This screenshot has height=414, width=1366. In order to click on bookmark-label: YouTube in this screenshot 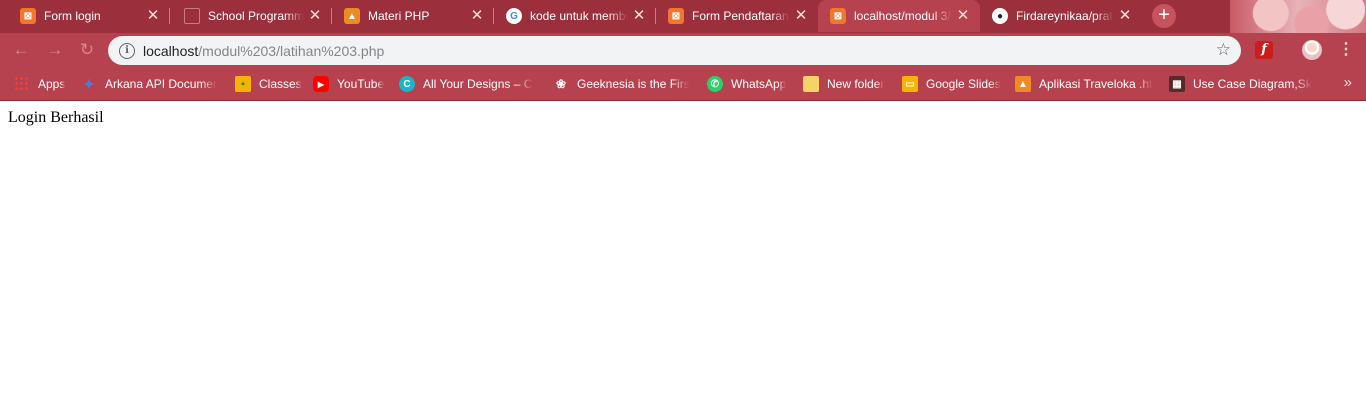, I will do `click(361, 84)`.